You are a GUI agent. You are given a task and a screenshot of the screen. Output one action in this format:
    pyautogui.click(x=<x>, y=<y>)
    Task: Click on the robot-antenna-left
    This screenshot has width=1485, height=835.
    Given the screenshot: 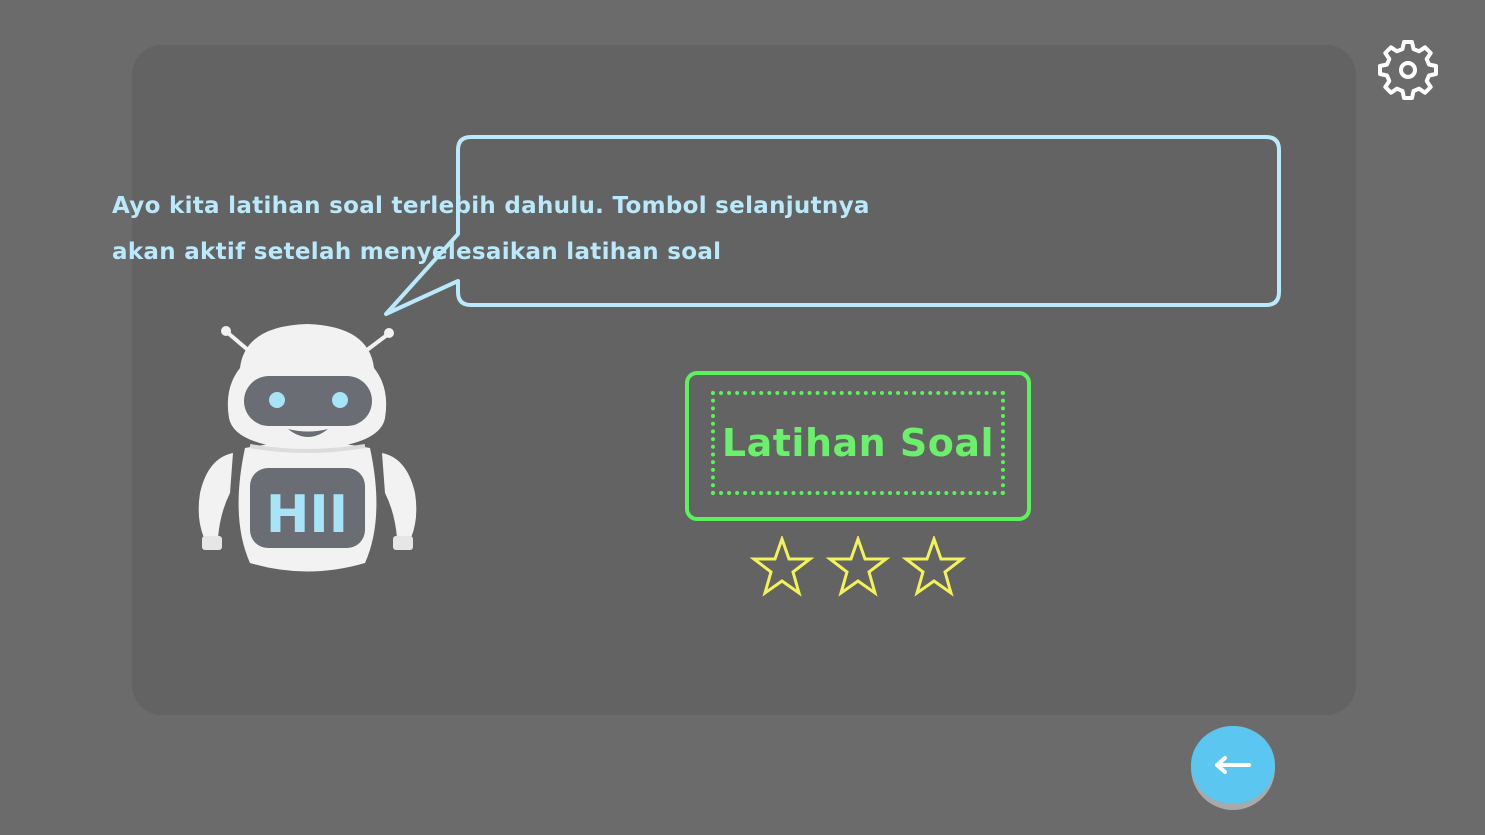 What is the action you would take?
    pyautogui.click(x=238, y=341)
    